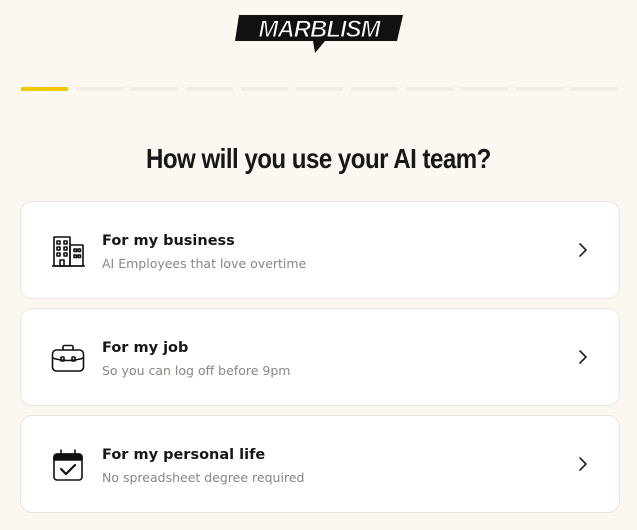 The image size is (637, 530). I want to click on option-label: For my personal life, so click(184, 455).